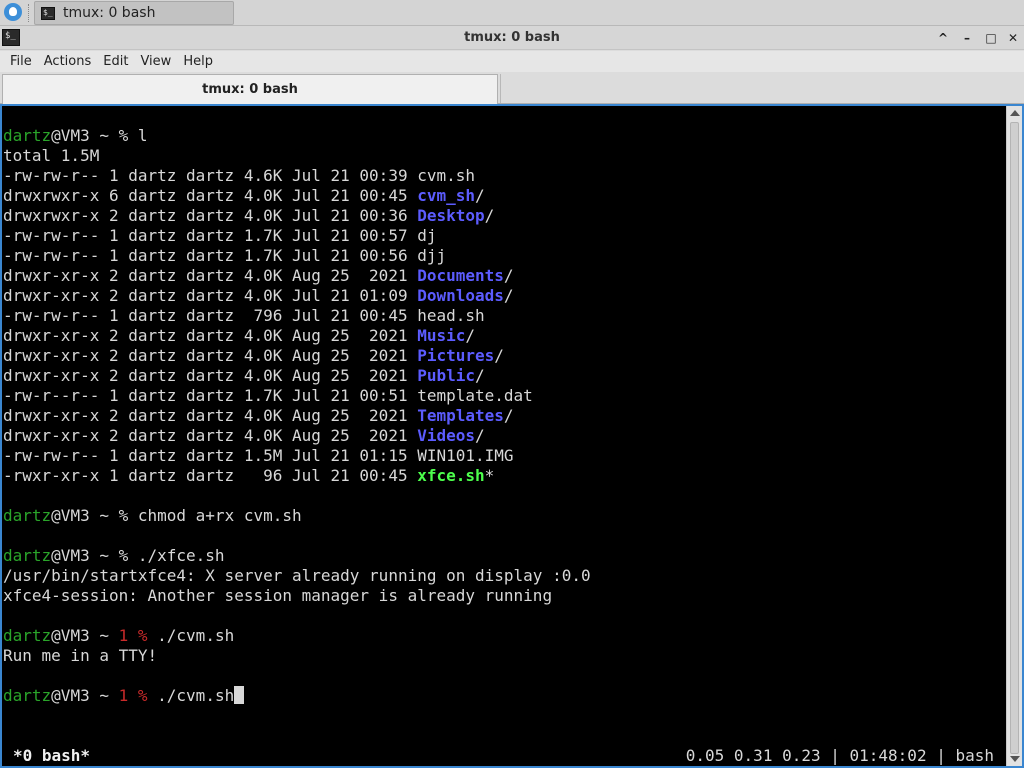 The image size is (1024, 768). What do you see at coordinates (29, 13) in the screenshot?
I see `taskbar-separator` at bounding box center [29, 13].